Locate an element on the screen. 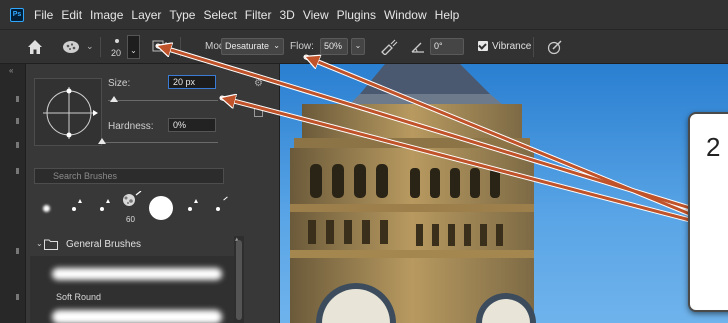 This screenshot has width=728, height=323. recent-brushes: 60 is located at coordinates (144, 208).